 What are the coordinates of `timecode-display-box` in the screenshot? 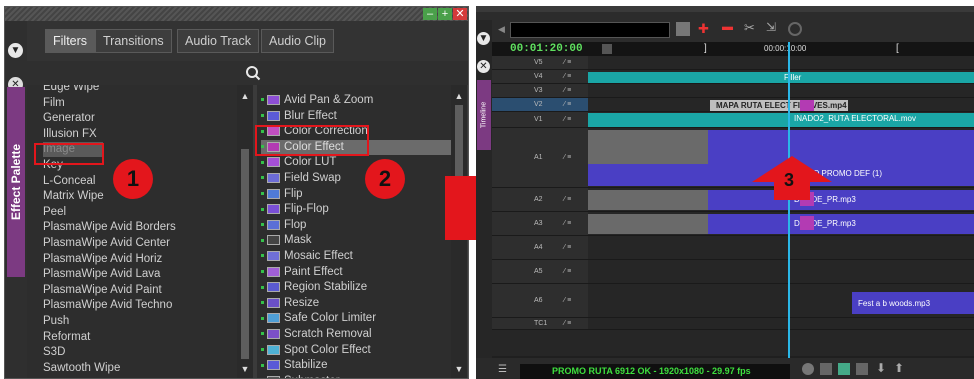 It's located at (590, 30).